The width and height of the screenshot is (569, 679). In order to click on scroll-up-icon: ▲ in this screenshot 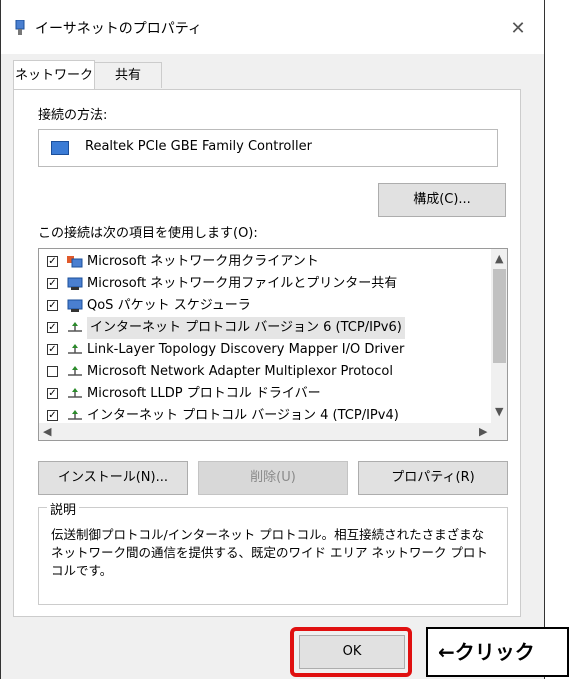, I will do `click(499, 258)`.